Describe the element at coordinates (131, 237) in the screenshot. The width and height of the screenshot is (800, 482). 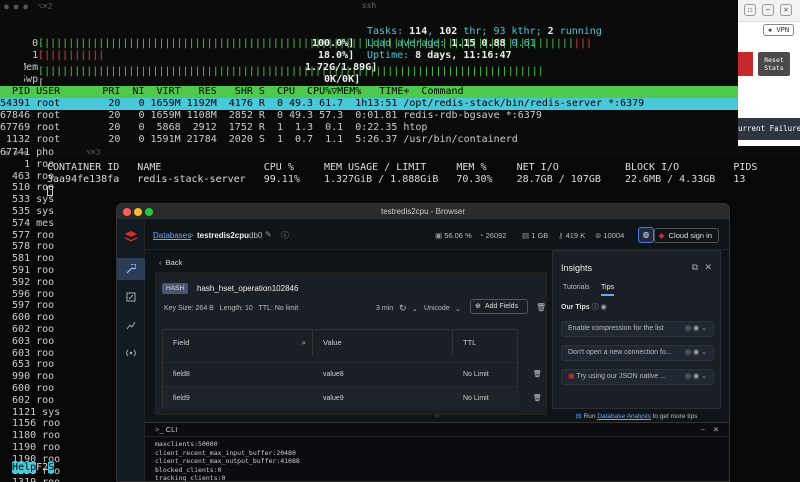
I see `redis-logo-icon` at that location.